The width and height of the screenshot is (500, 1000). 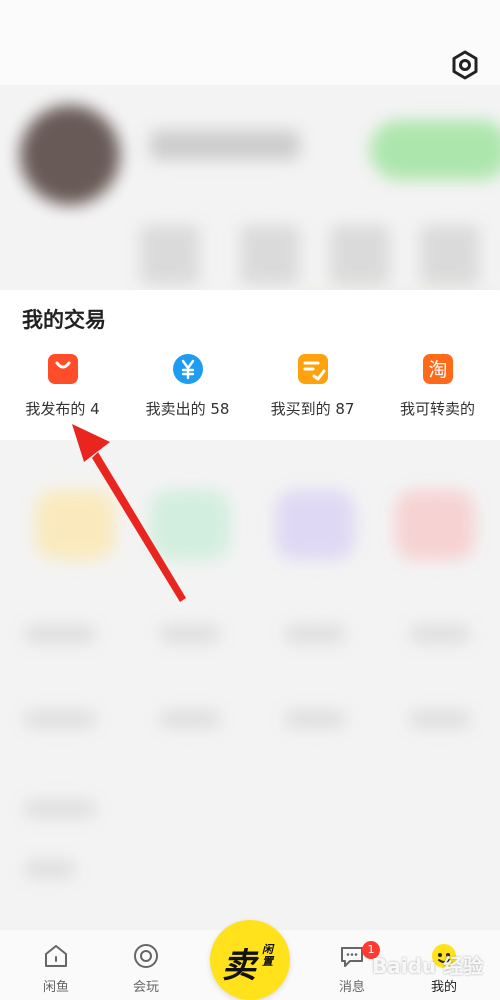 What do you see at coordinates (267, 955) in the screenshot?
I see `sell-sub-label: 闲置` at bounding box center [267, 955].